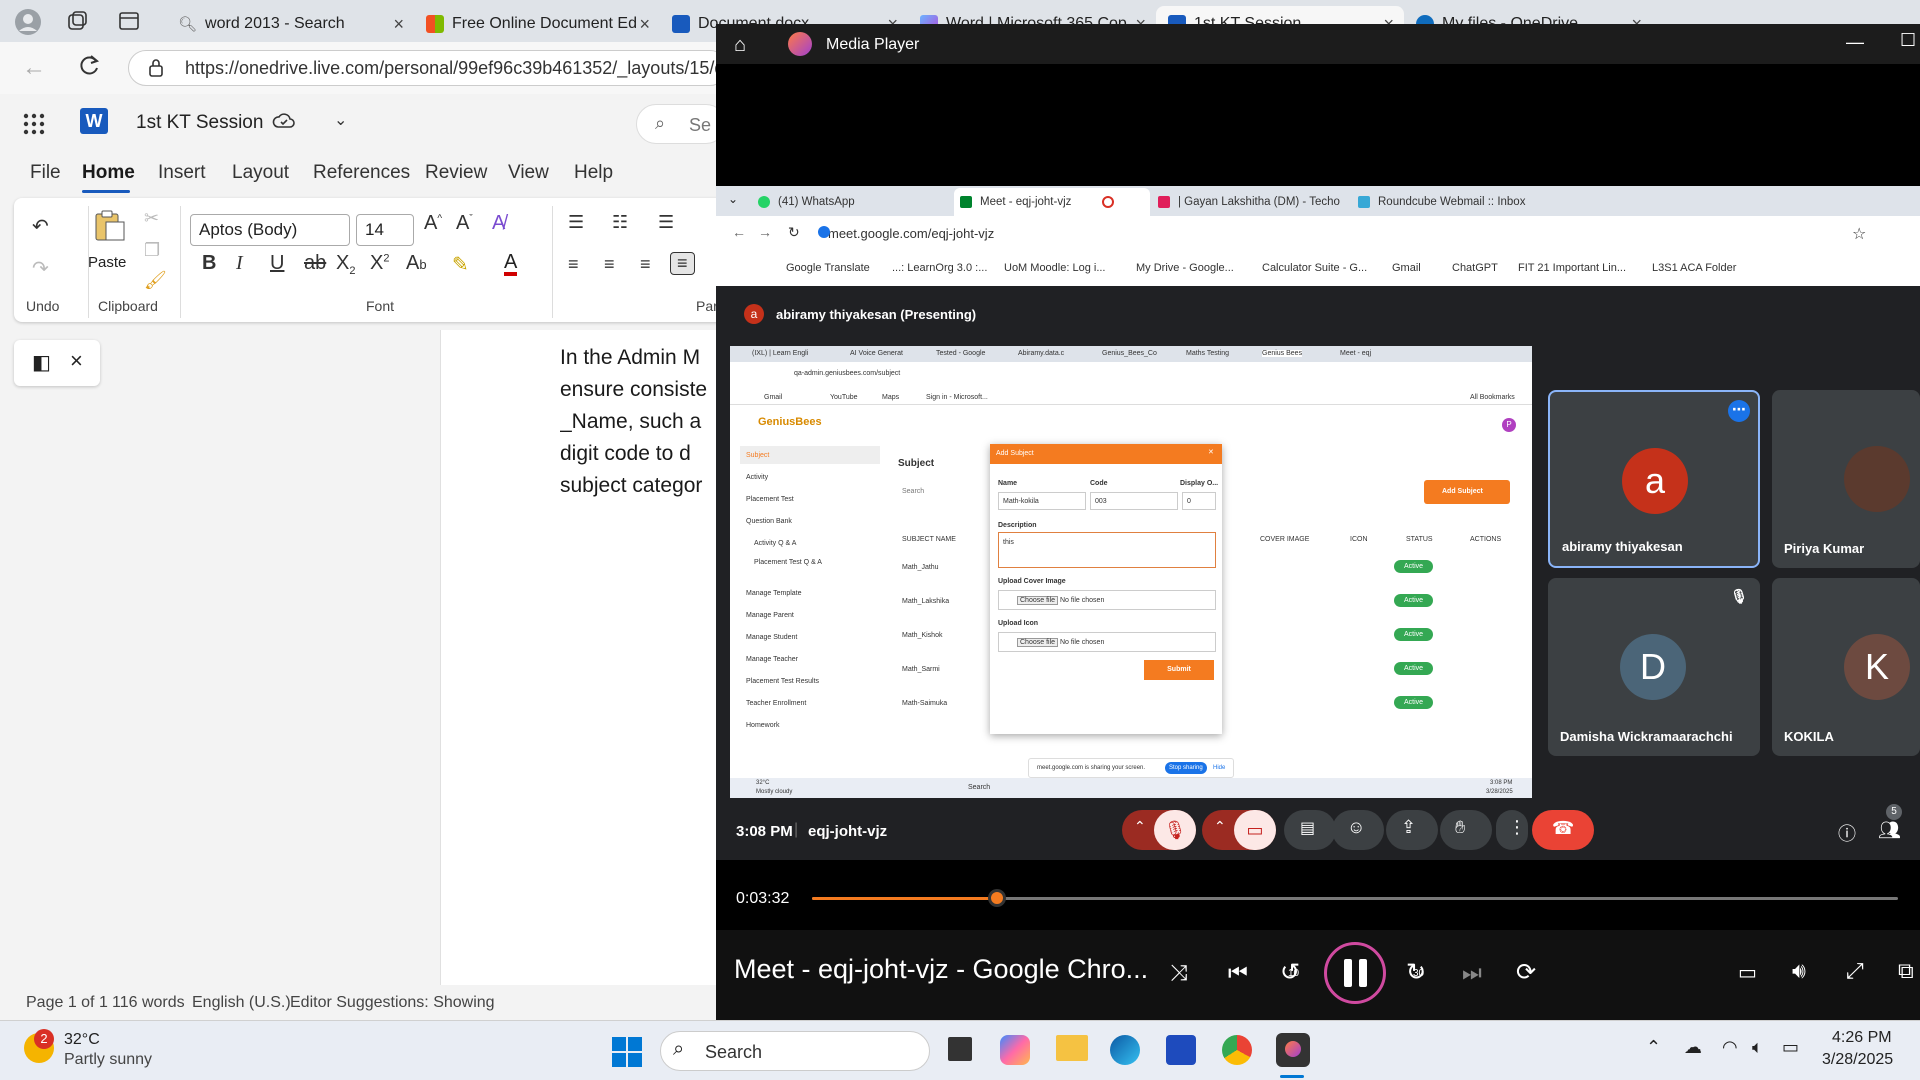 This screenshot has width=1920, height=1080. I want to click on tab-actions-icon, so click(129, 21).